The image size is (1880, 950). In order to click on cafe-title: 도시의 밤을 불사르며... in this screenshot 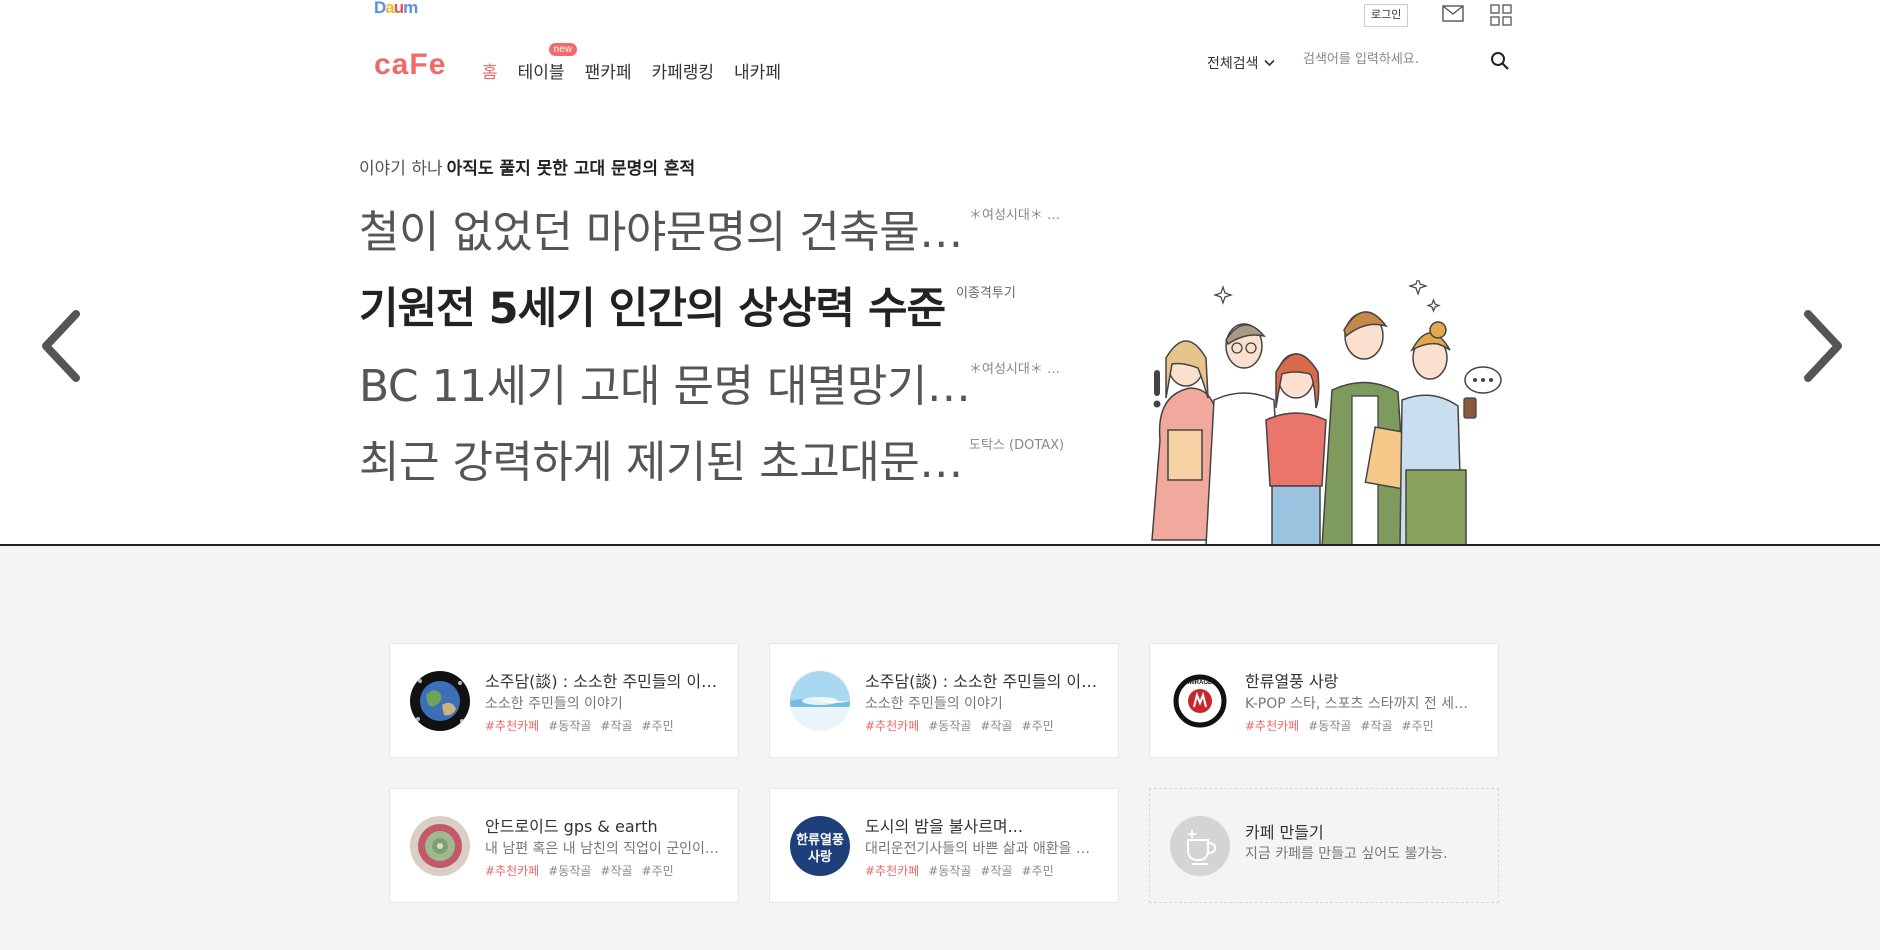, I will do `click(944, 826)`.